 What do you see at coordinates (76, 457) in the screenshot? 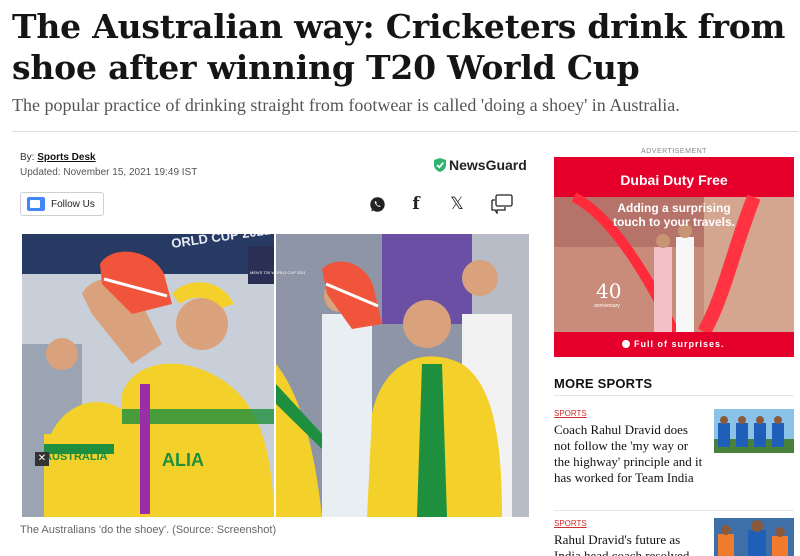
I see `svg-text: AUSTRALIA` at bounding box center [76, 457].